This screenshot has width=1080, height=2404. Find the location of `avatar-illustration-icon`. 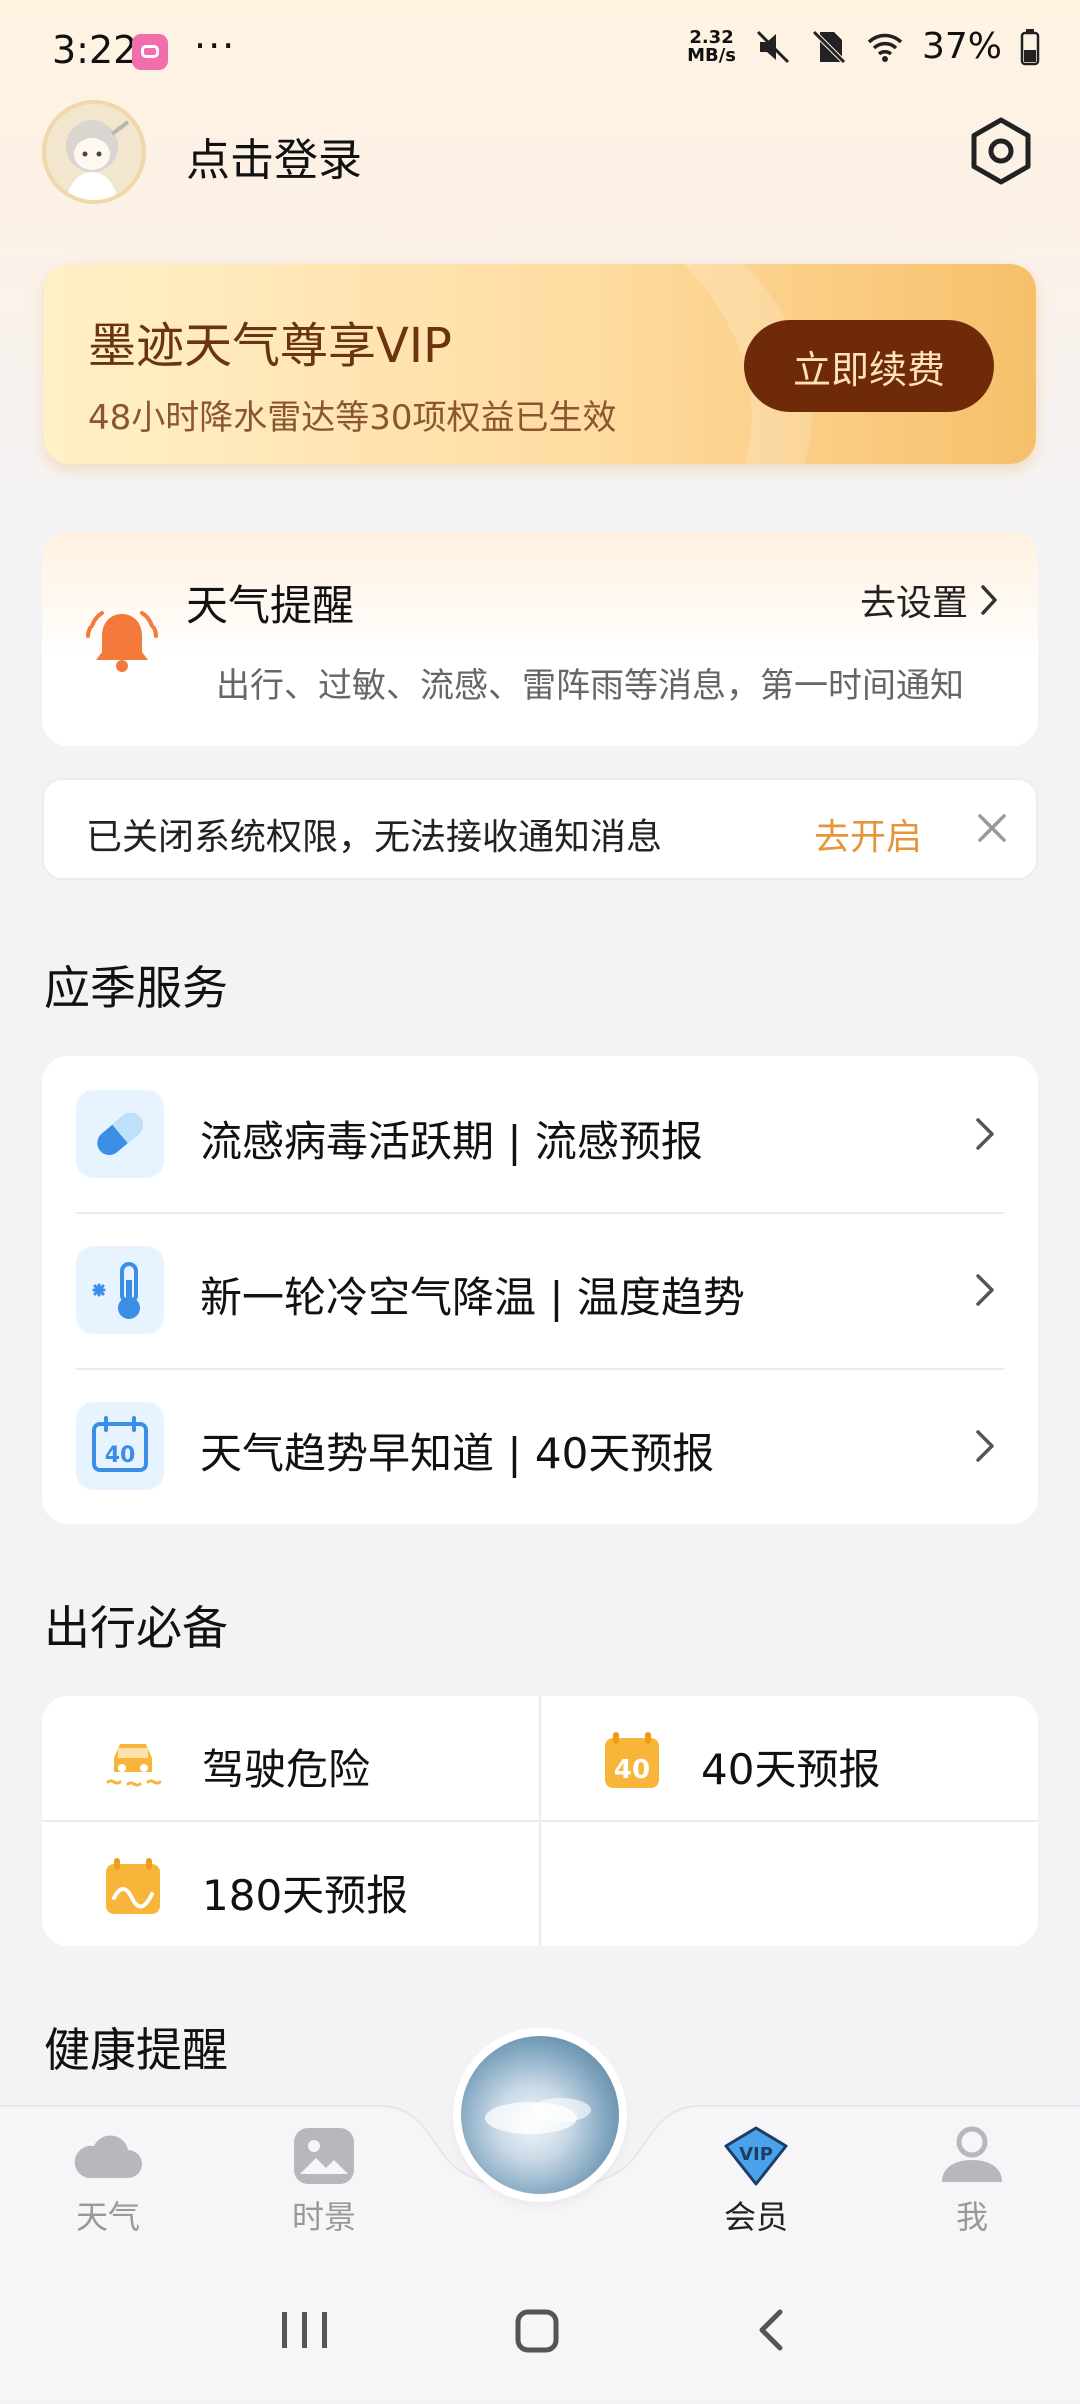

avatar-illustration-icon is located at coordinates (94, 152).